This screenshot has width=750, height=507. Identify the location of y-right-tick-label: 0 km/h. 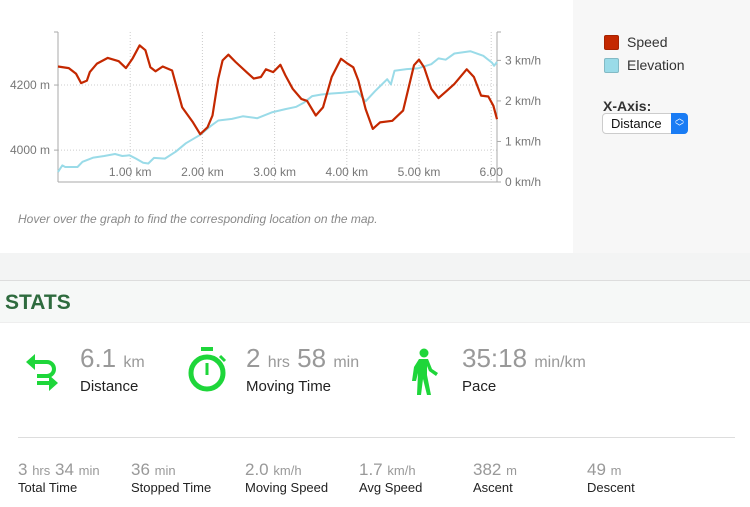
(523, 182).